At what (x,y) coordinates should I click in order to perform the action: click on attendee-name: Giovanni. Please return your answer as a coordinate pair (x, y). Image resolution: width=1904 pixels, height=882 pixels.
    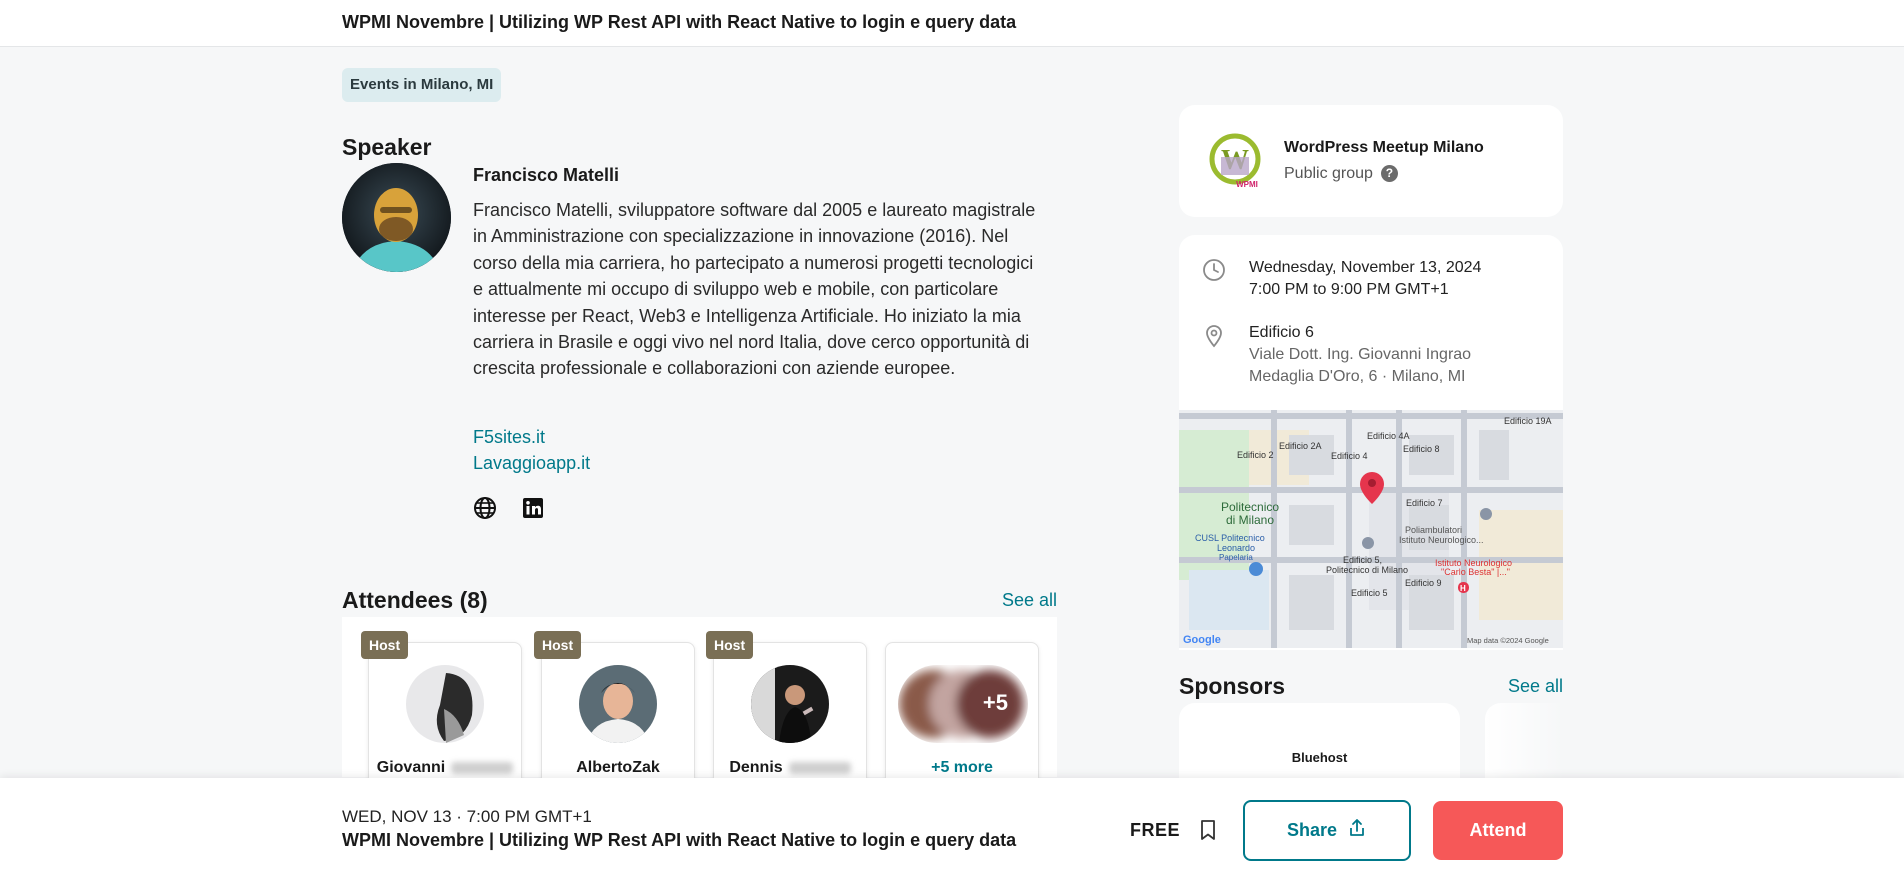
    Looking at the image, I should click on (445, 768).